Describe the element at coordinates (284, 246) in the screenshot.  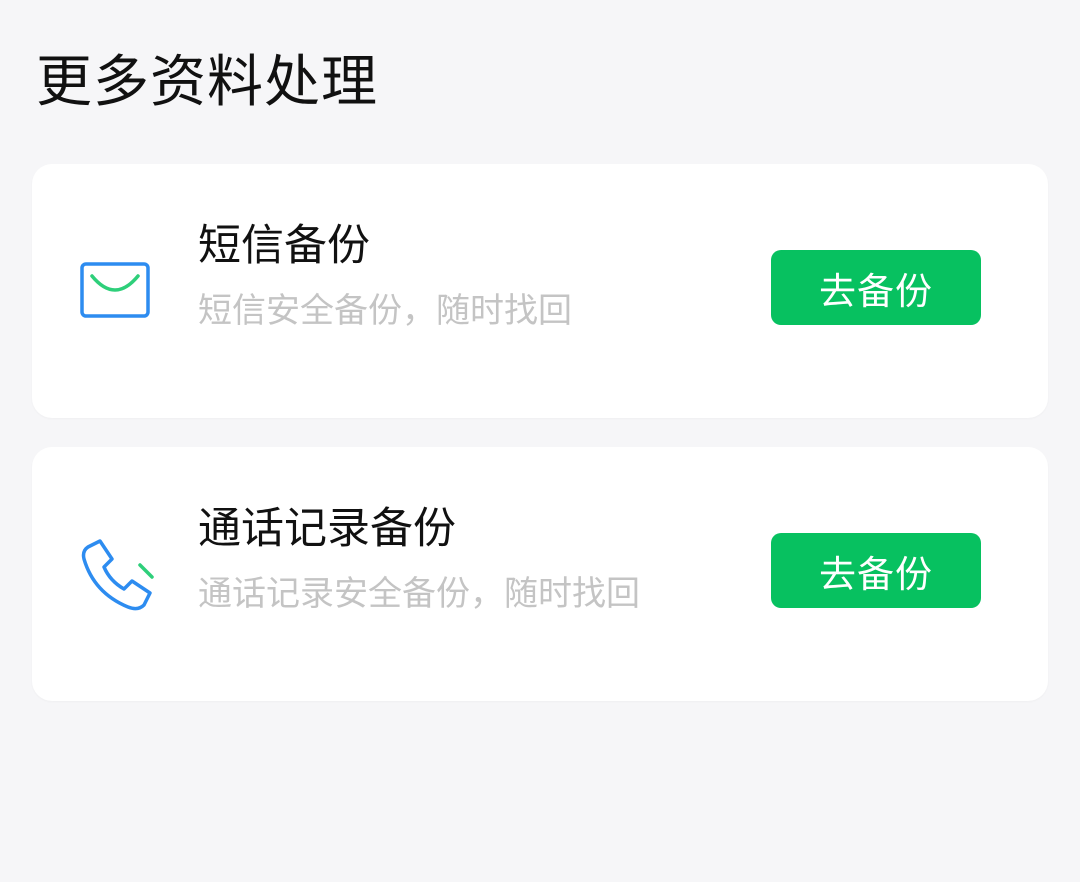
I see `card-title: 短信备份` at that location.